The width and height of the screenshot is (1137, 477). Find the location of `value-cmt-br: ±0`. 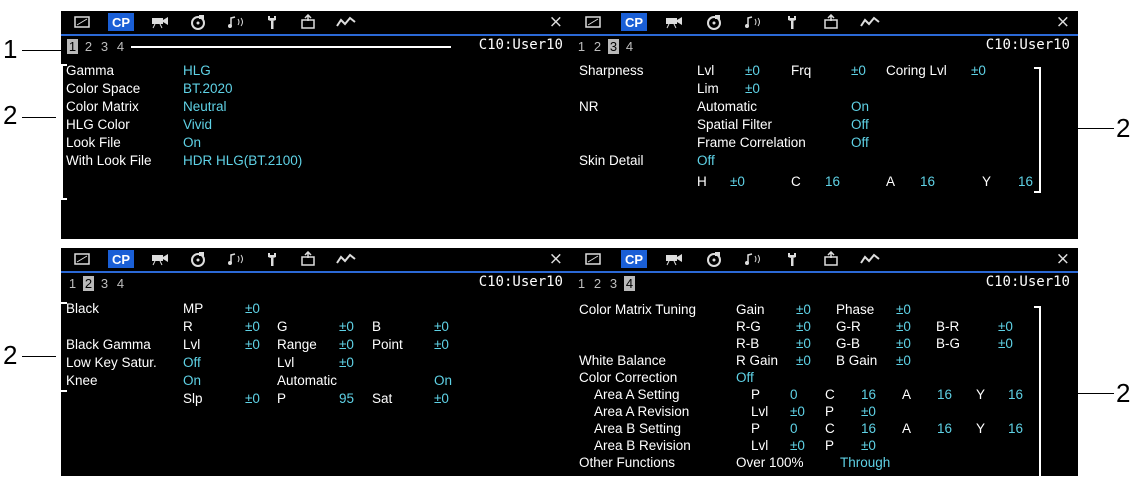

value-cmt-br: ±0 is located at coordinates (1005, 327).